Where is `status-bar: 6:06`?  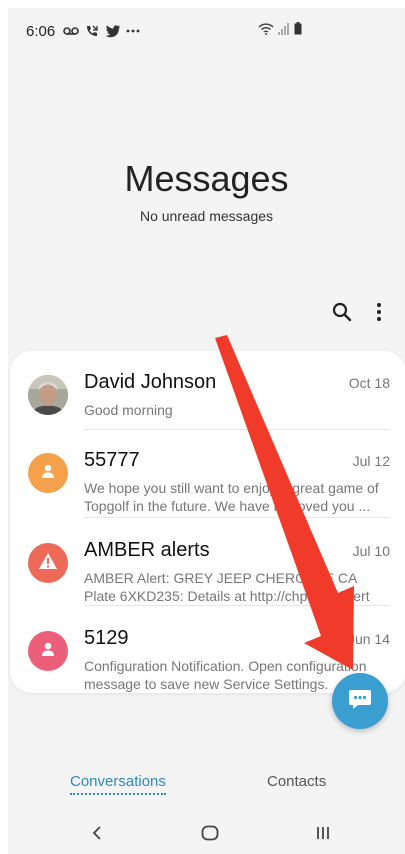
status-bar: 6:06 is located at coordinates (206, 31).